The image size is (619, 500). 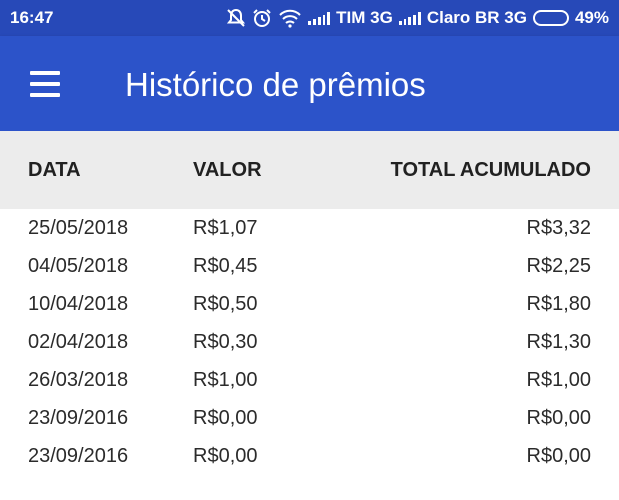 What do you see at coordinates (78, 228) in the screenshot?
I see `row-date: 25/05/2018` at bounding box center [78, 228].